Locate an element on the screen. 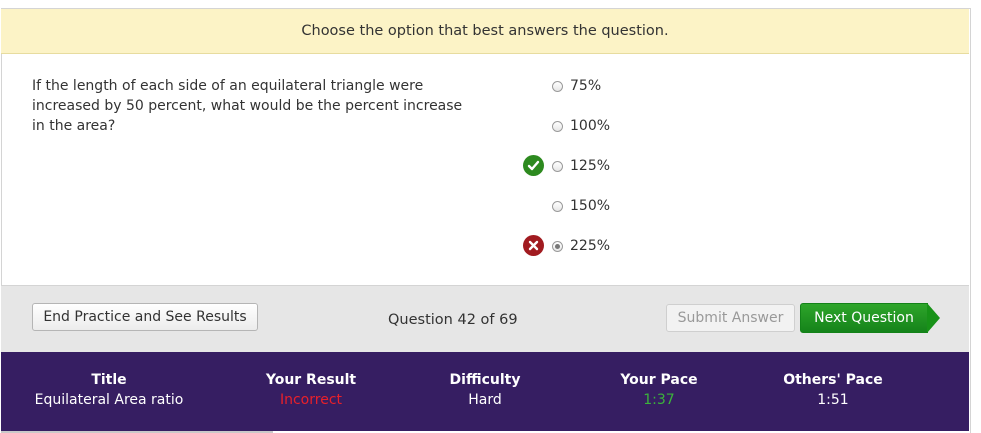 This screenshot has height=433, width=981. submit-answer-button: Submit Answer is located at coordinates (730, 318).